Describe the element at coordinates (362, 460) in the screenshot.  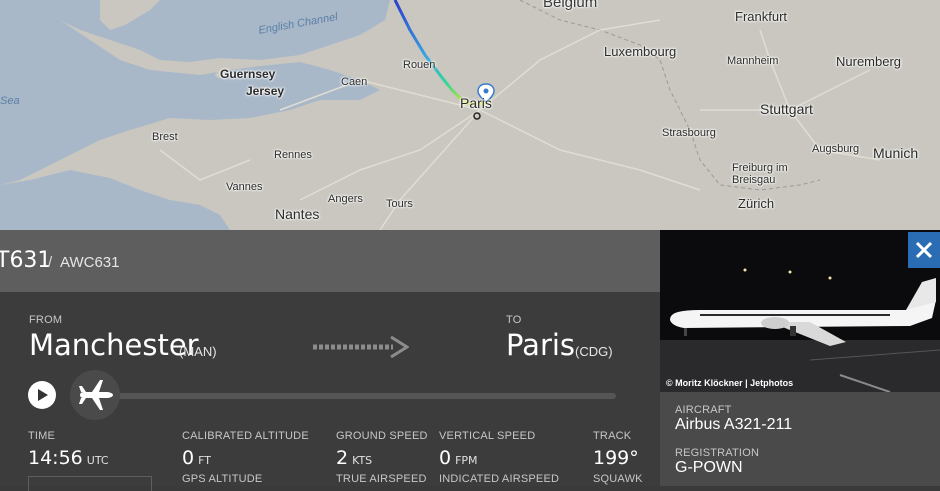
I see `ground-speed-unit: KTS` at that location.